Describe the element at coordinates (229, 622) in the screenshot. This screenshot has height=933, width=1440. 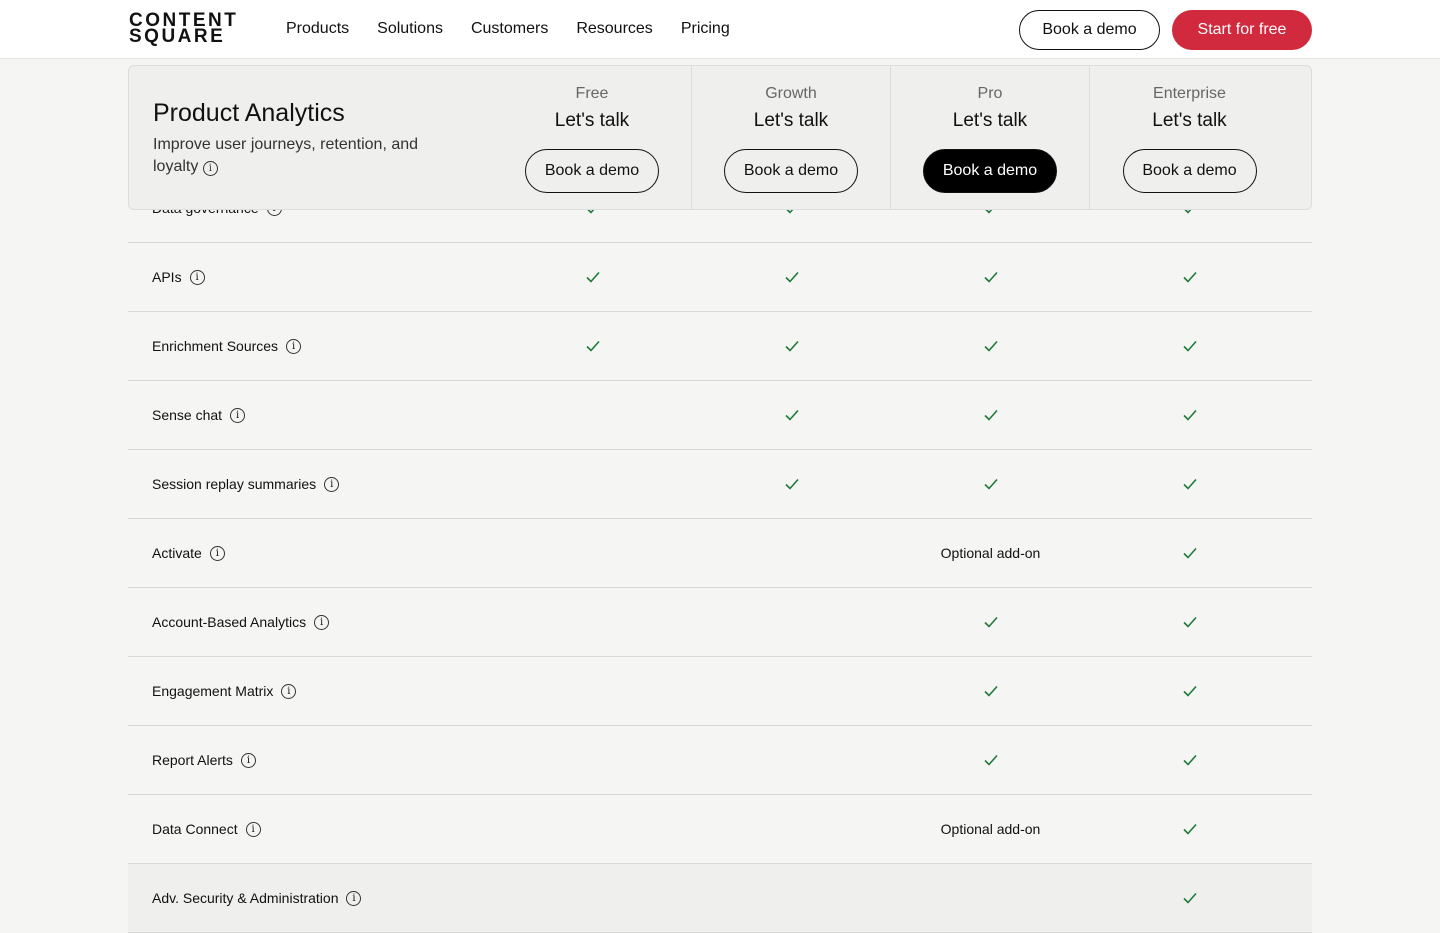
I see `feature-name: Account-Based Analytics` at that location.